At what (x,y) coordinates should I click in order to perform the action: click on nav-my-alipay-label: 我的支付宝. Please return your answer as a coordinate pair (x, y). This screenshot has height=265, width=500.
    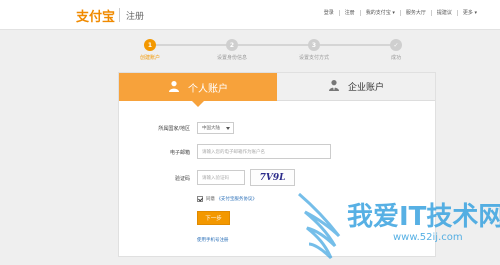
    Looking at the image, I should click on (378, 13).